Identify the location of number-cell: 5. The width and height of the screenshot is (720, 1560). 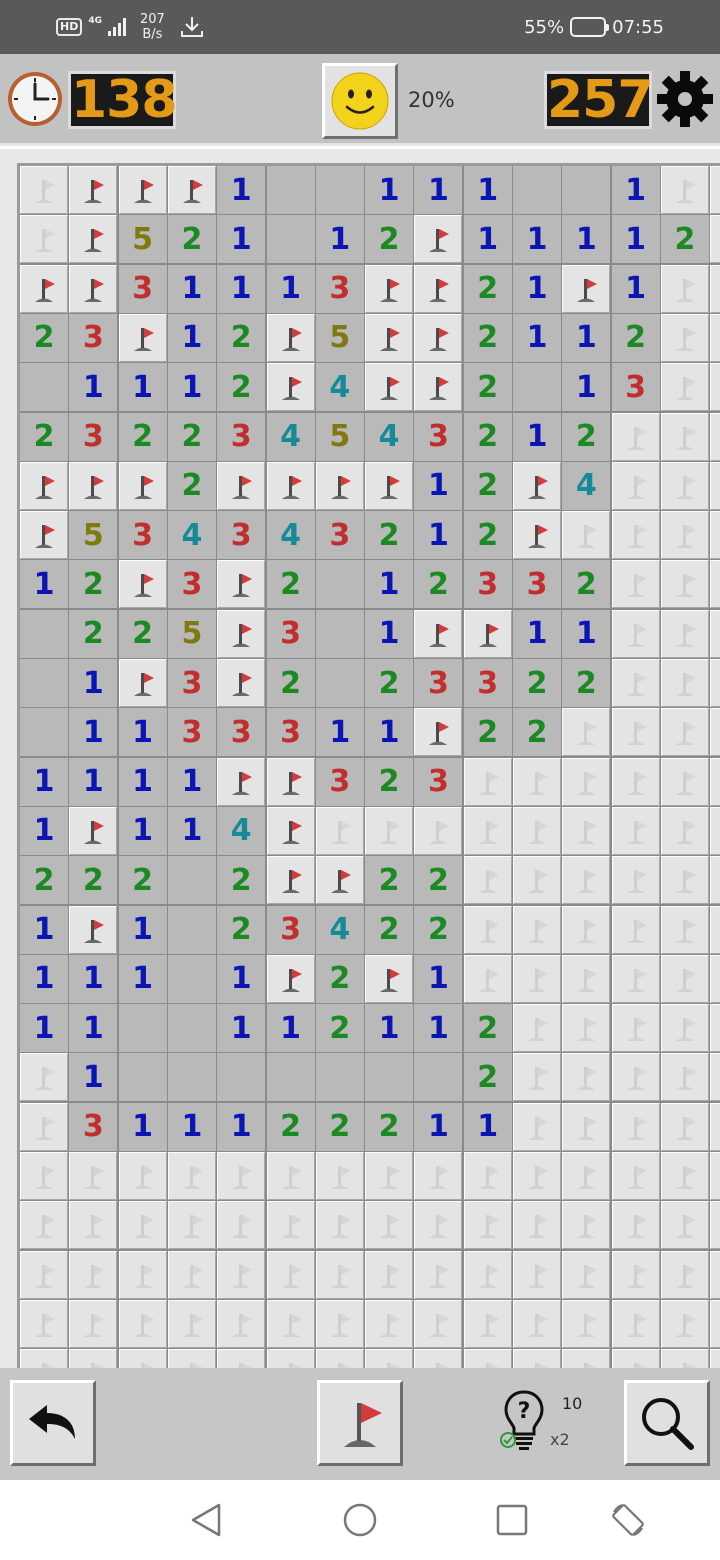
(191, 633).